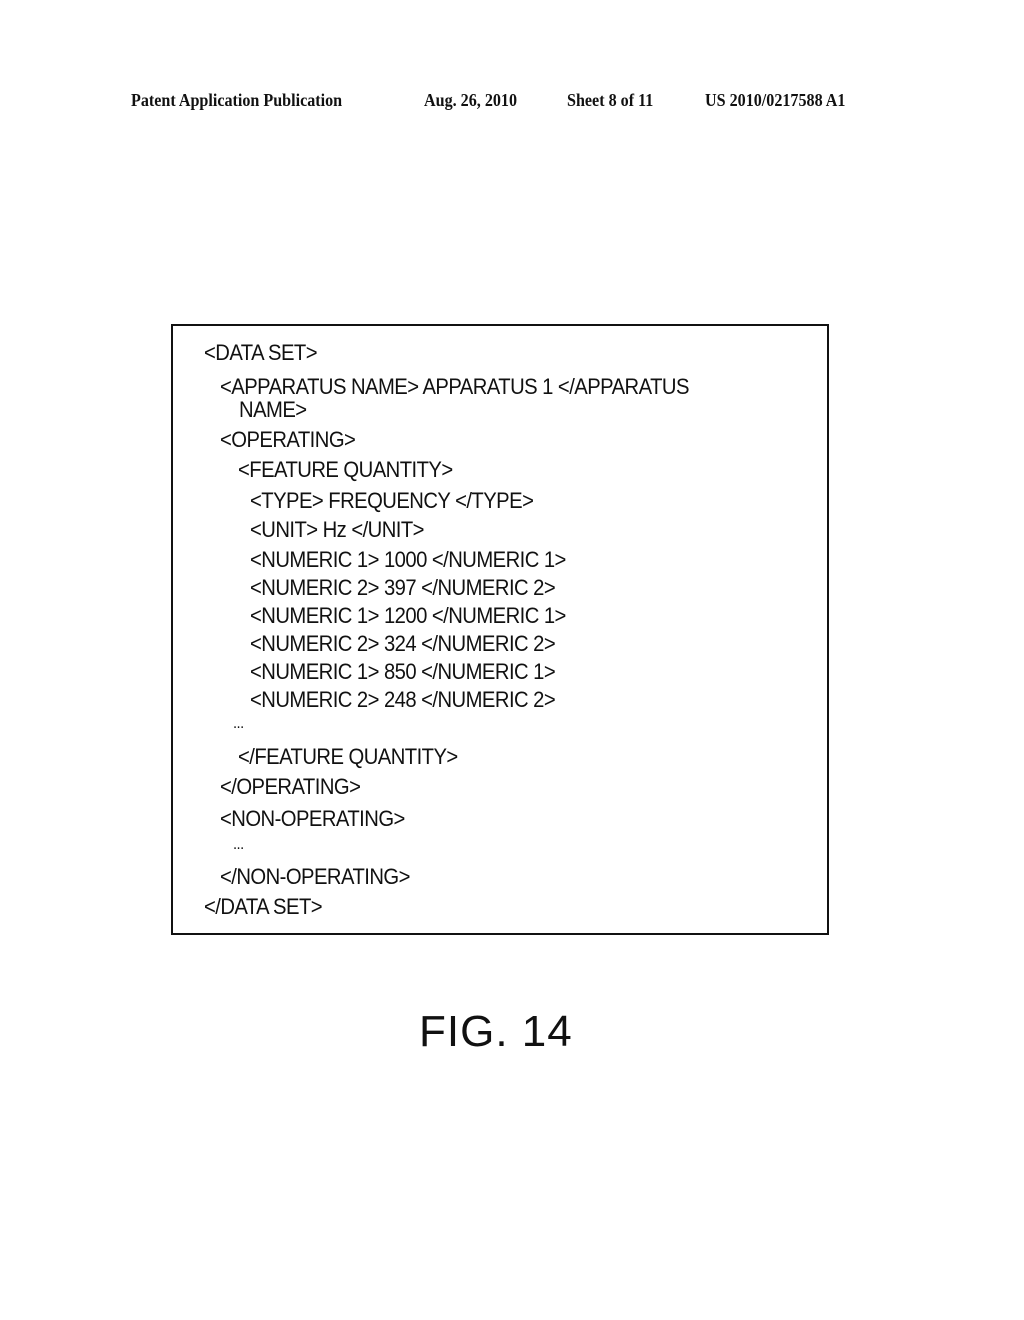  What do you see at coordinates (403, 643) in the screenshot?
I see `listing-line: <NUMERIC 2> 324 </NUMERIC 2>` at bounding box center [403, 643].